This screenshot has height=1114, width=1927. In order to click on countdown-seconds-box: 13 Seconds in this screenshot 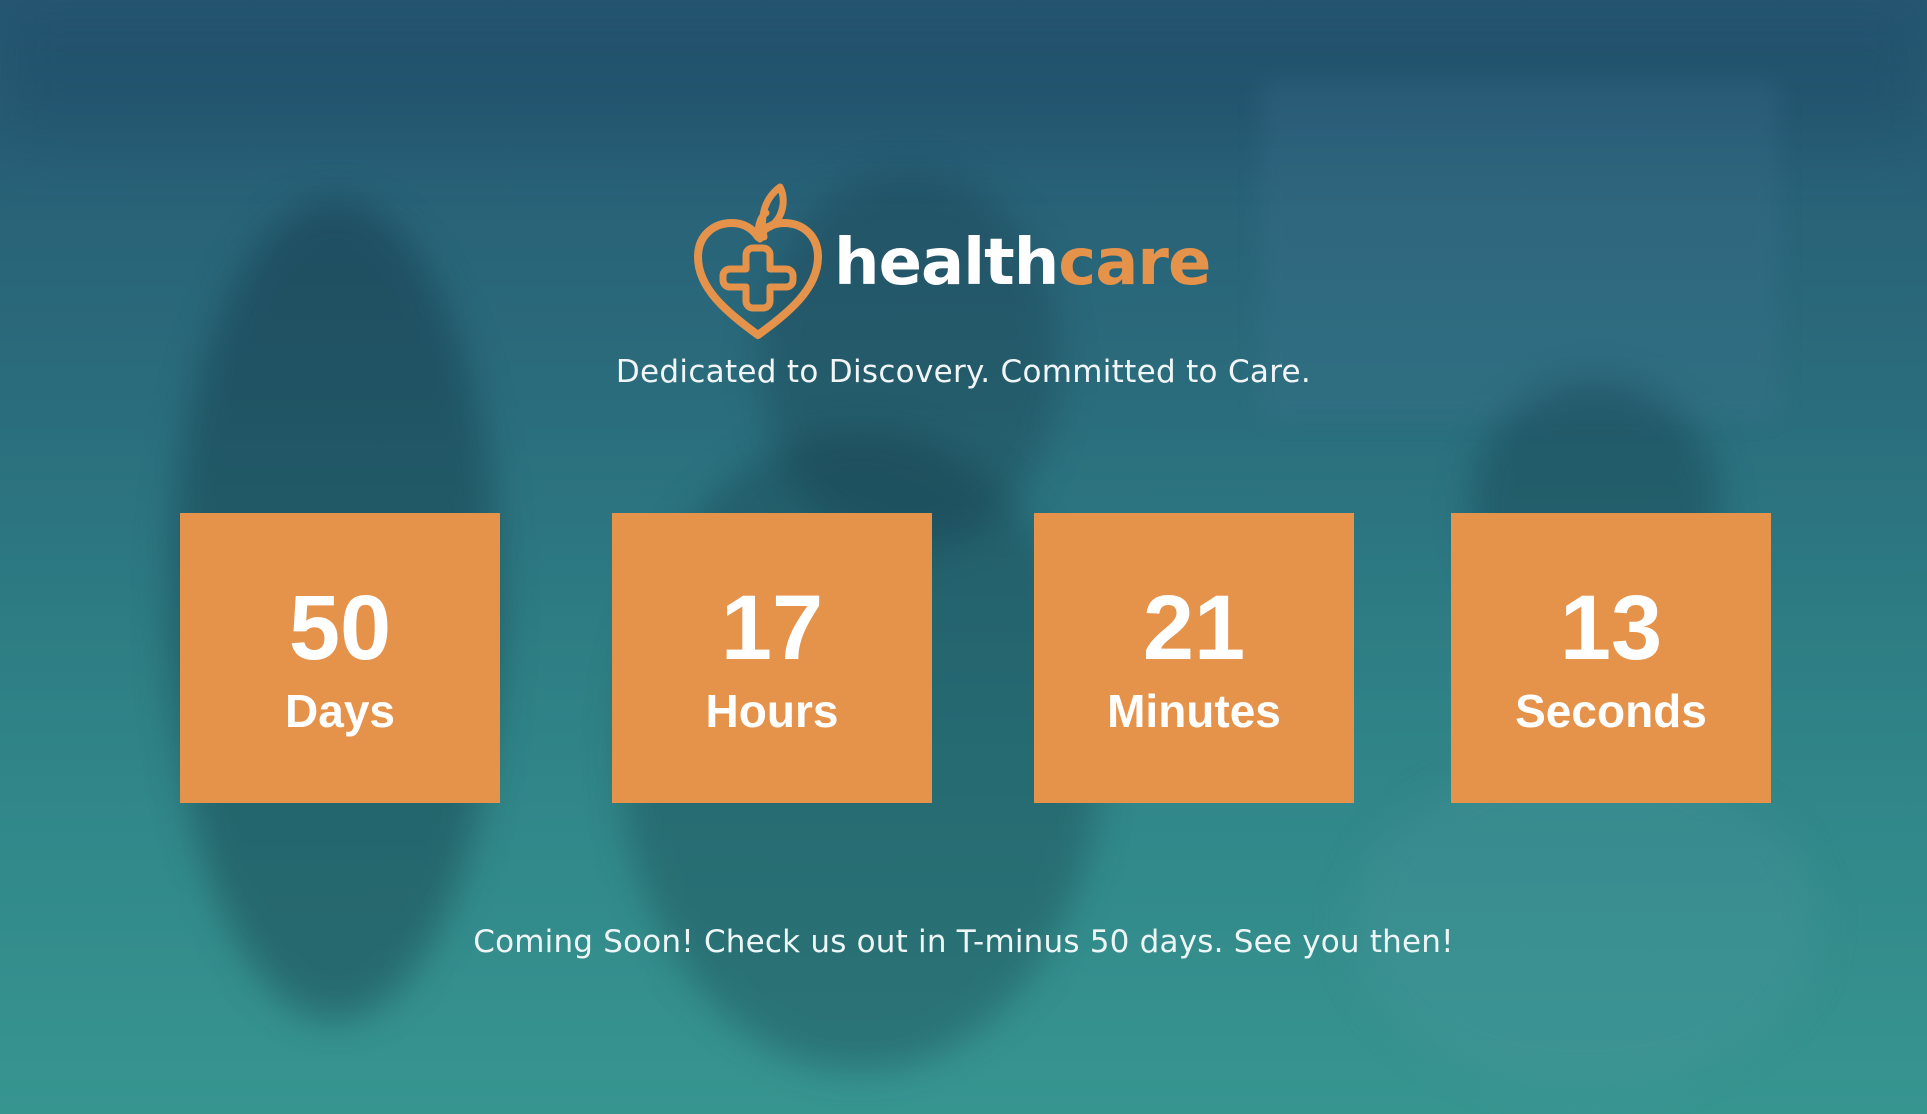, I will do `click(1611, 658)`.